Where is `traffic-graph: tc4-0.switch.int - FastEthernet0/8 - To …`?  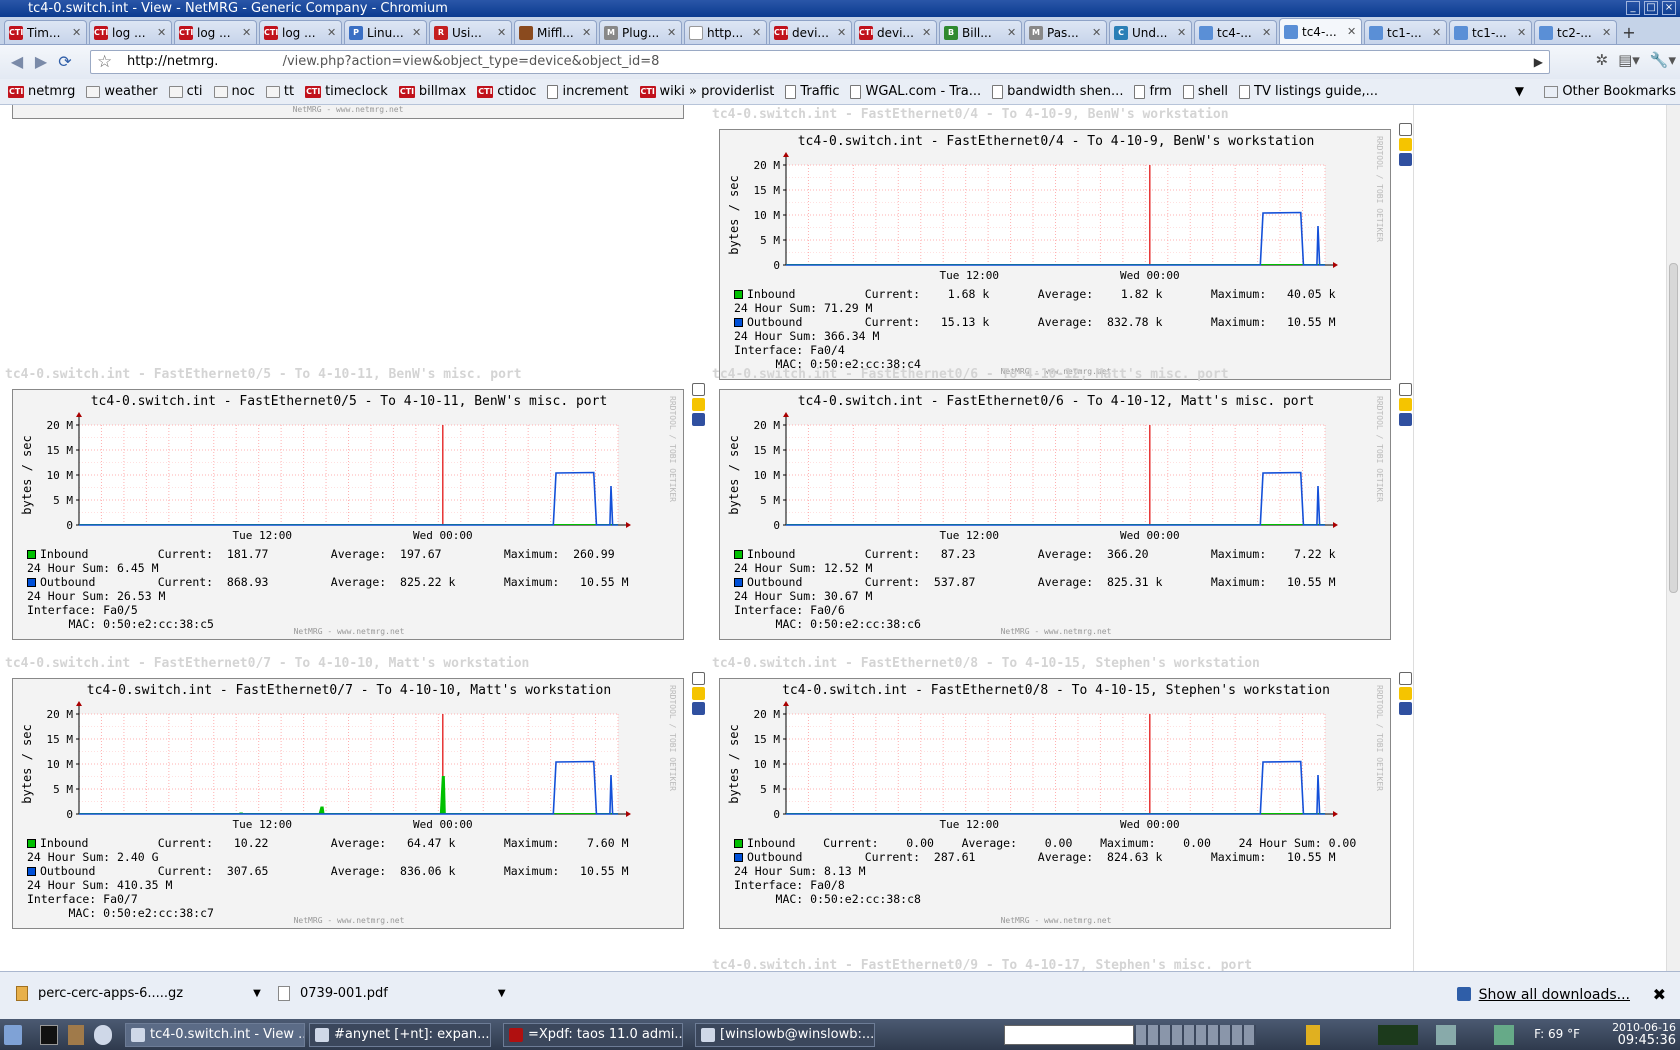
traffic-graph: tc4-0.switch.int - FastEthernet0/8 - To … is located at coordinates (1055, 803).